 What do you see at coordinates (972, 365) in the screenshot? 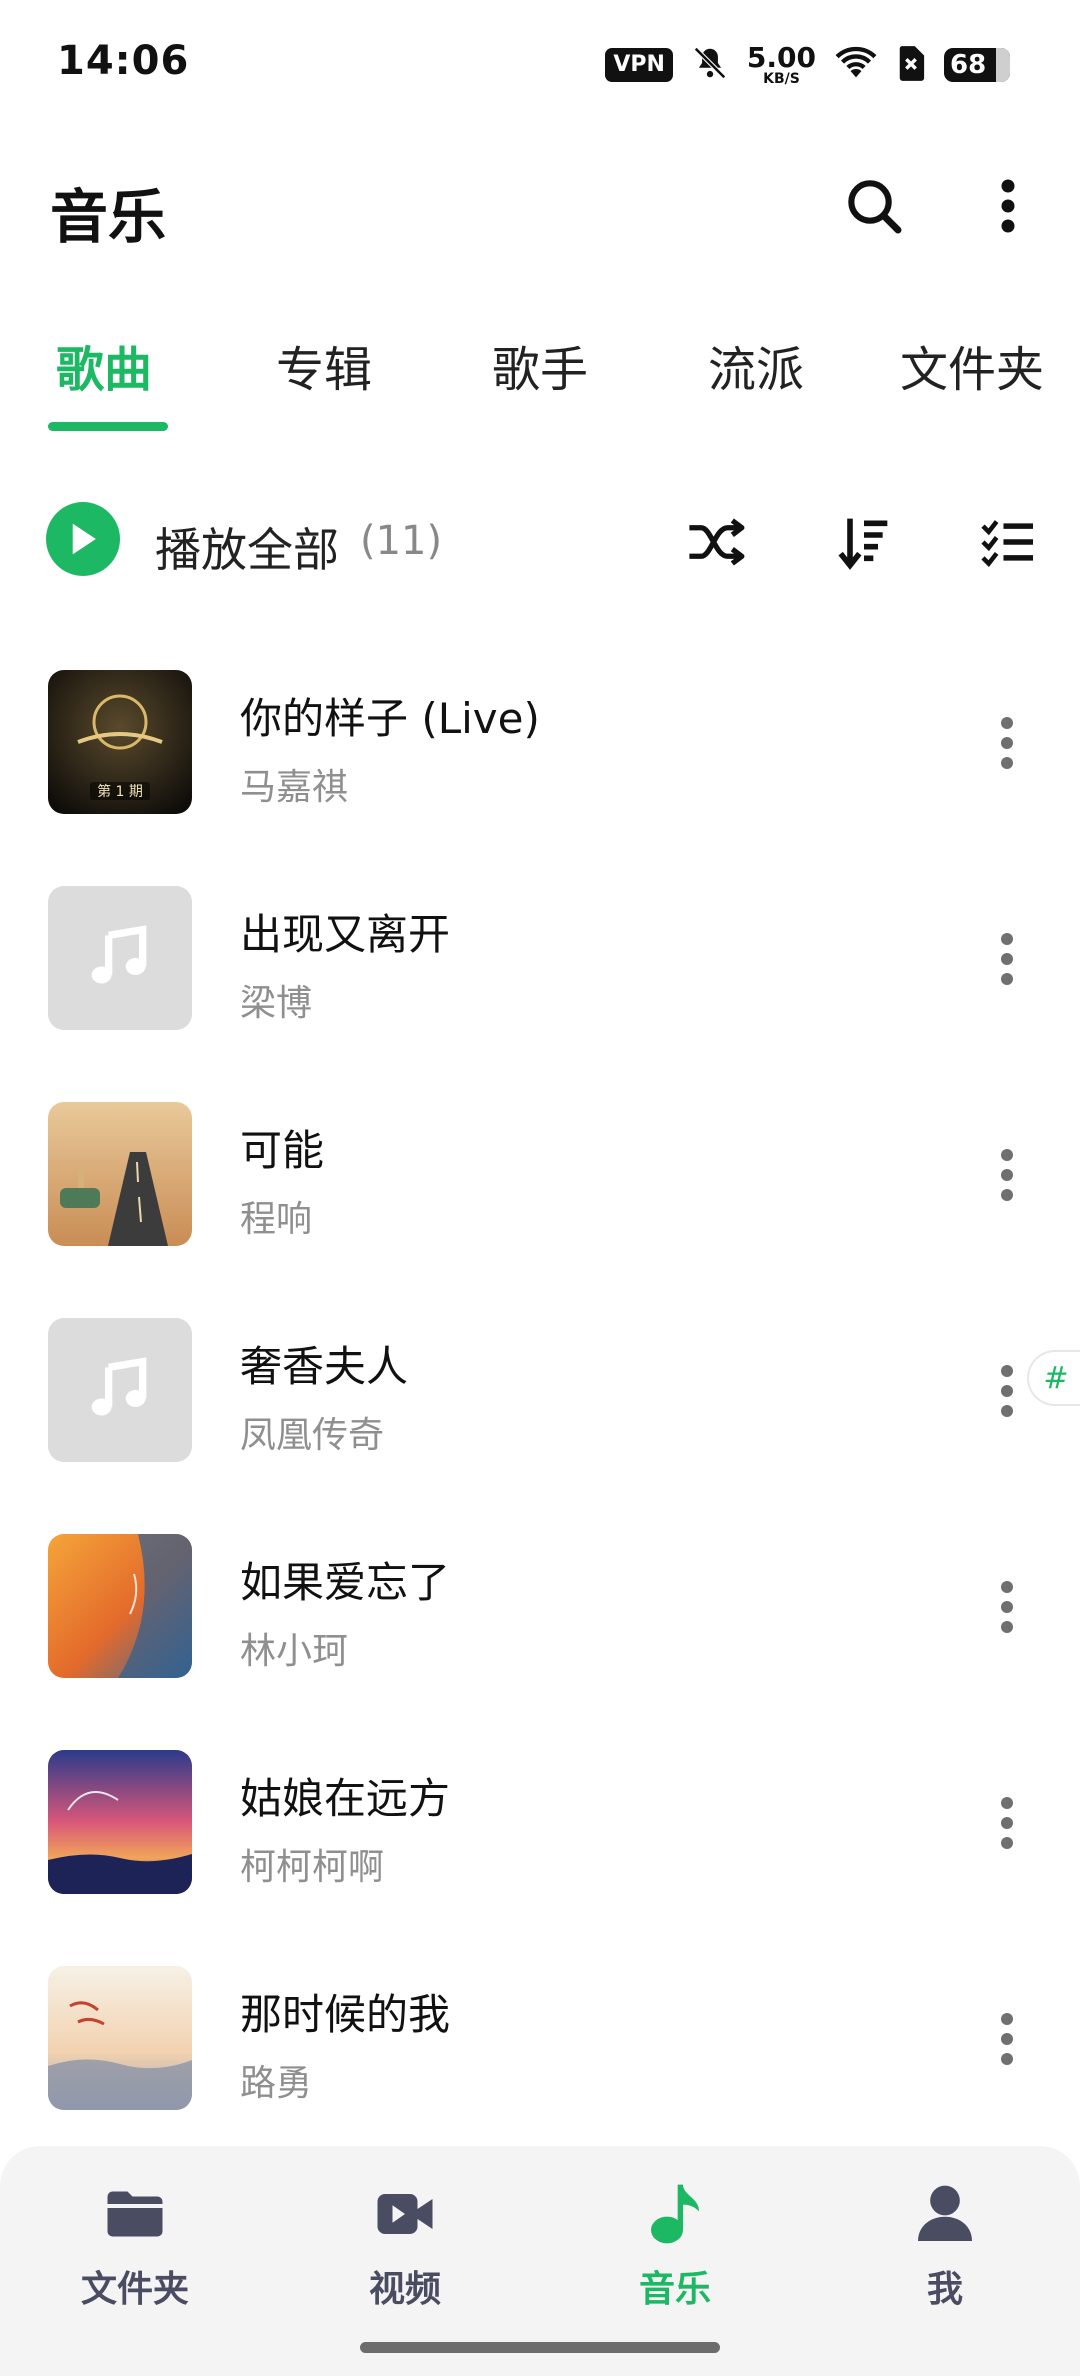
I see `tab-folders: 文件夹` at bounding box center [972, 365].